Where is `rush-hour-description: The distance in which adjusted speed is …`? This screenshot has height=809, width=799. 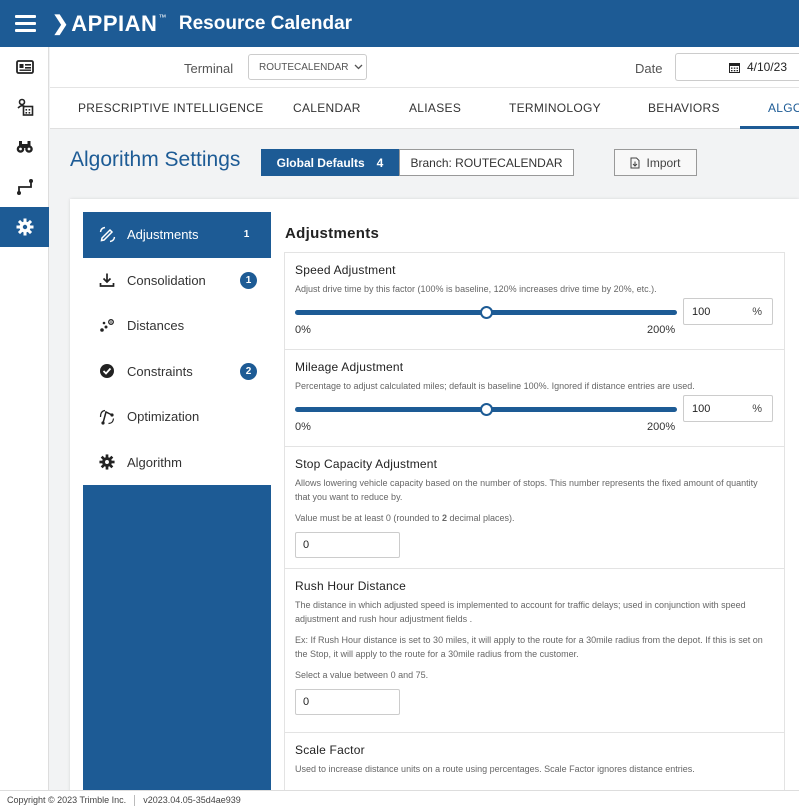
rush-hour-description: The distance in which adjusted speed is … is located at coordinates (520, 612).